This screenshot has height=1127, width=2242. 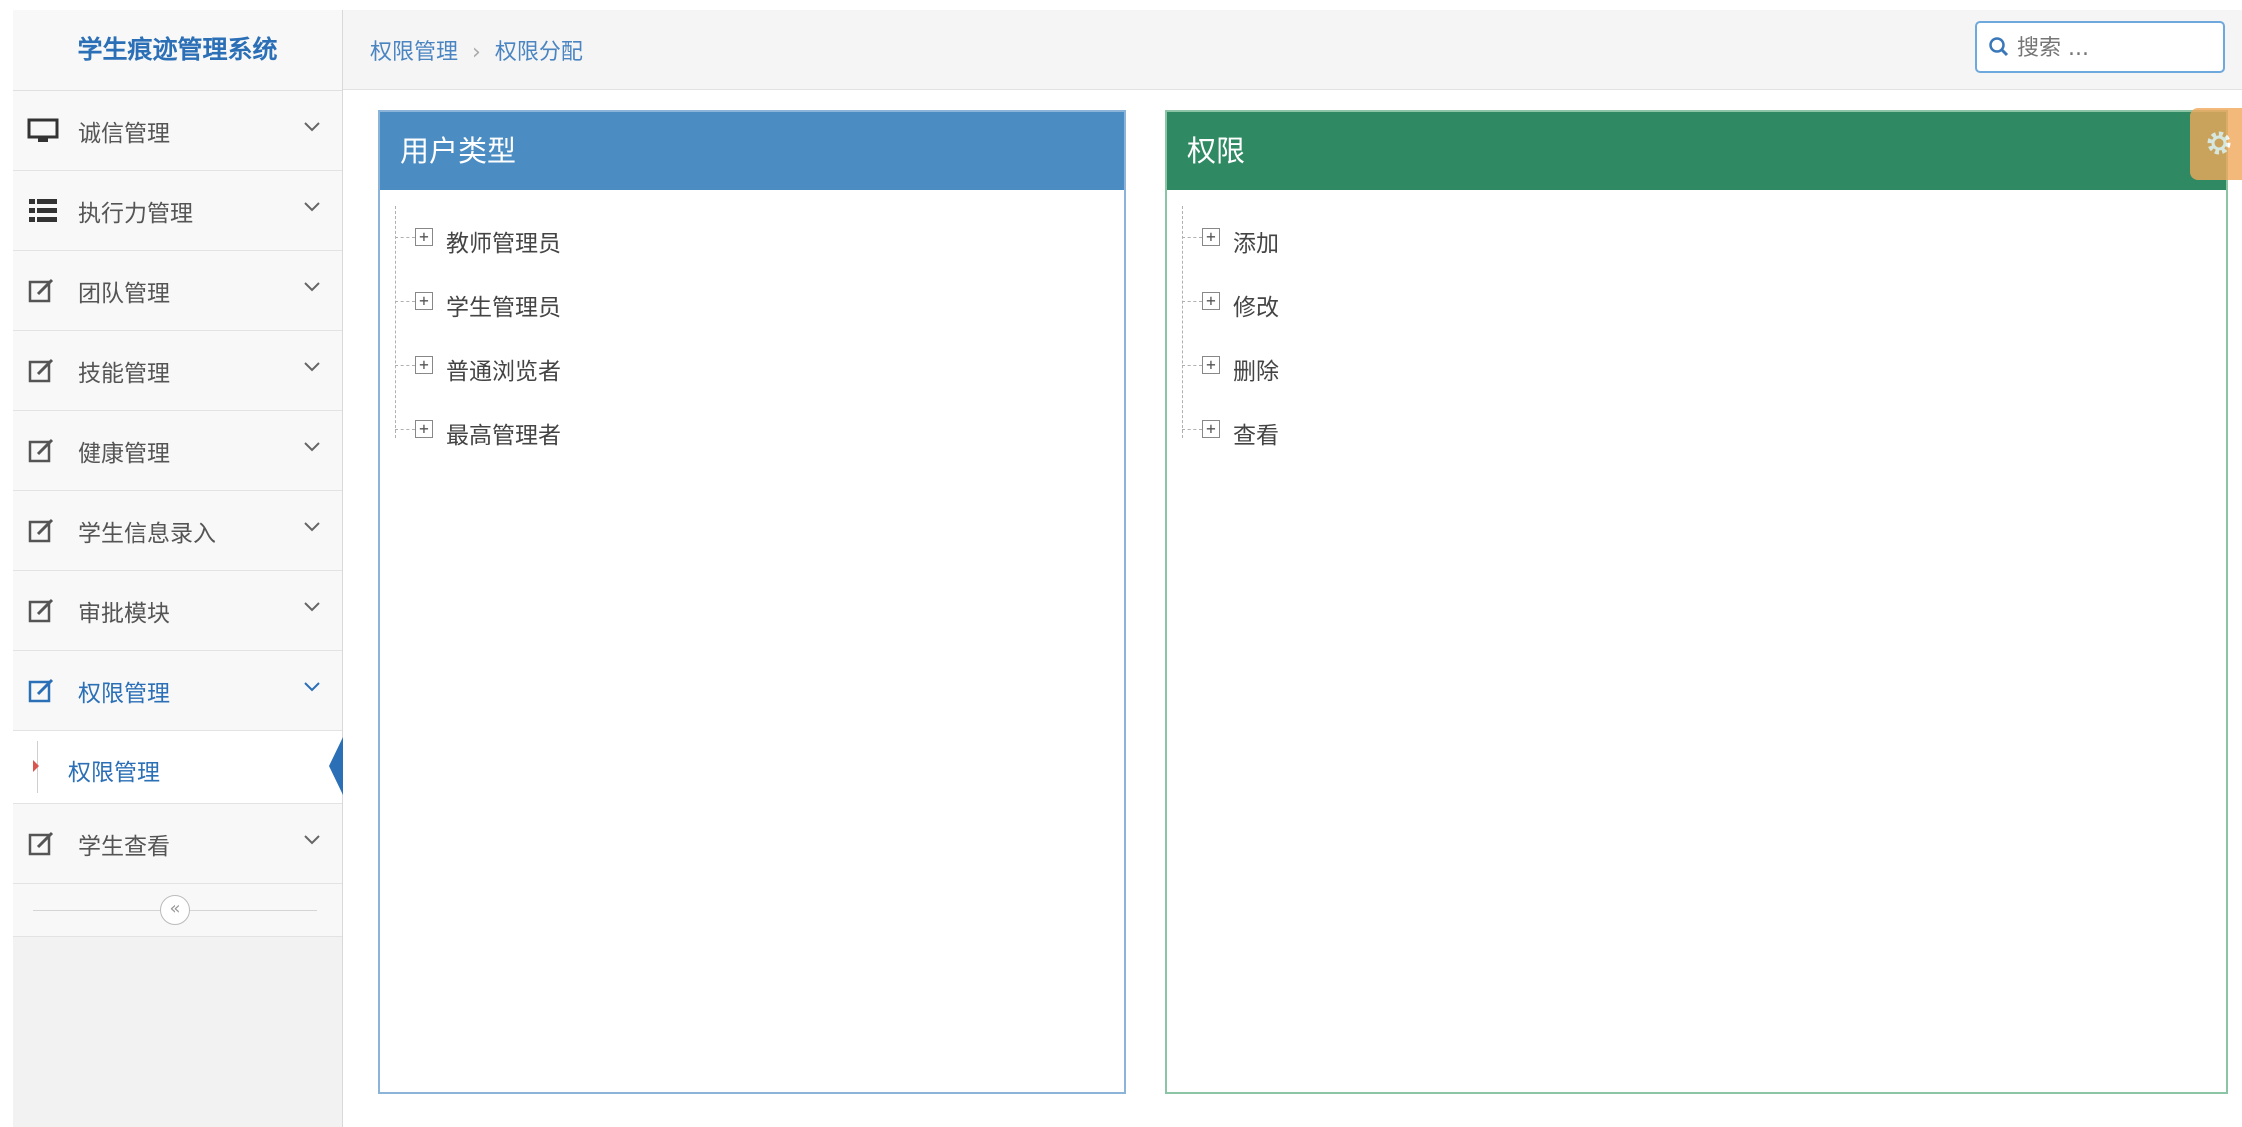 I want to click on search-box, so click(x=2100, y=47).